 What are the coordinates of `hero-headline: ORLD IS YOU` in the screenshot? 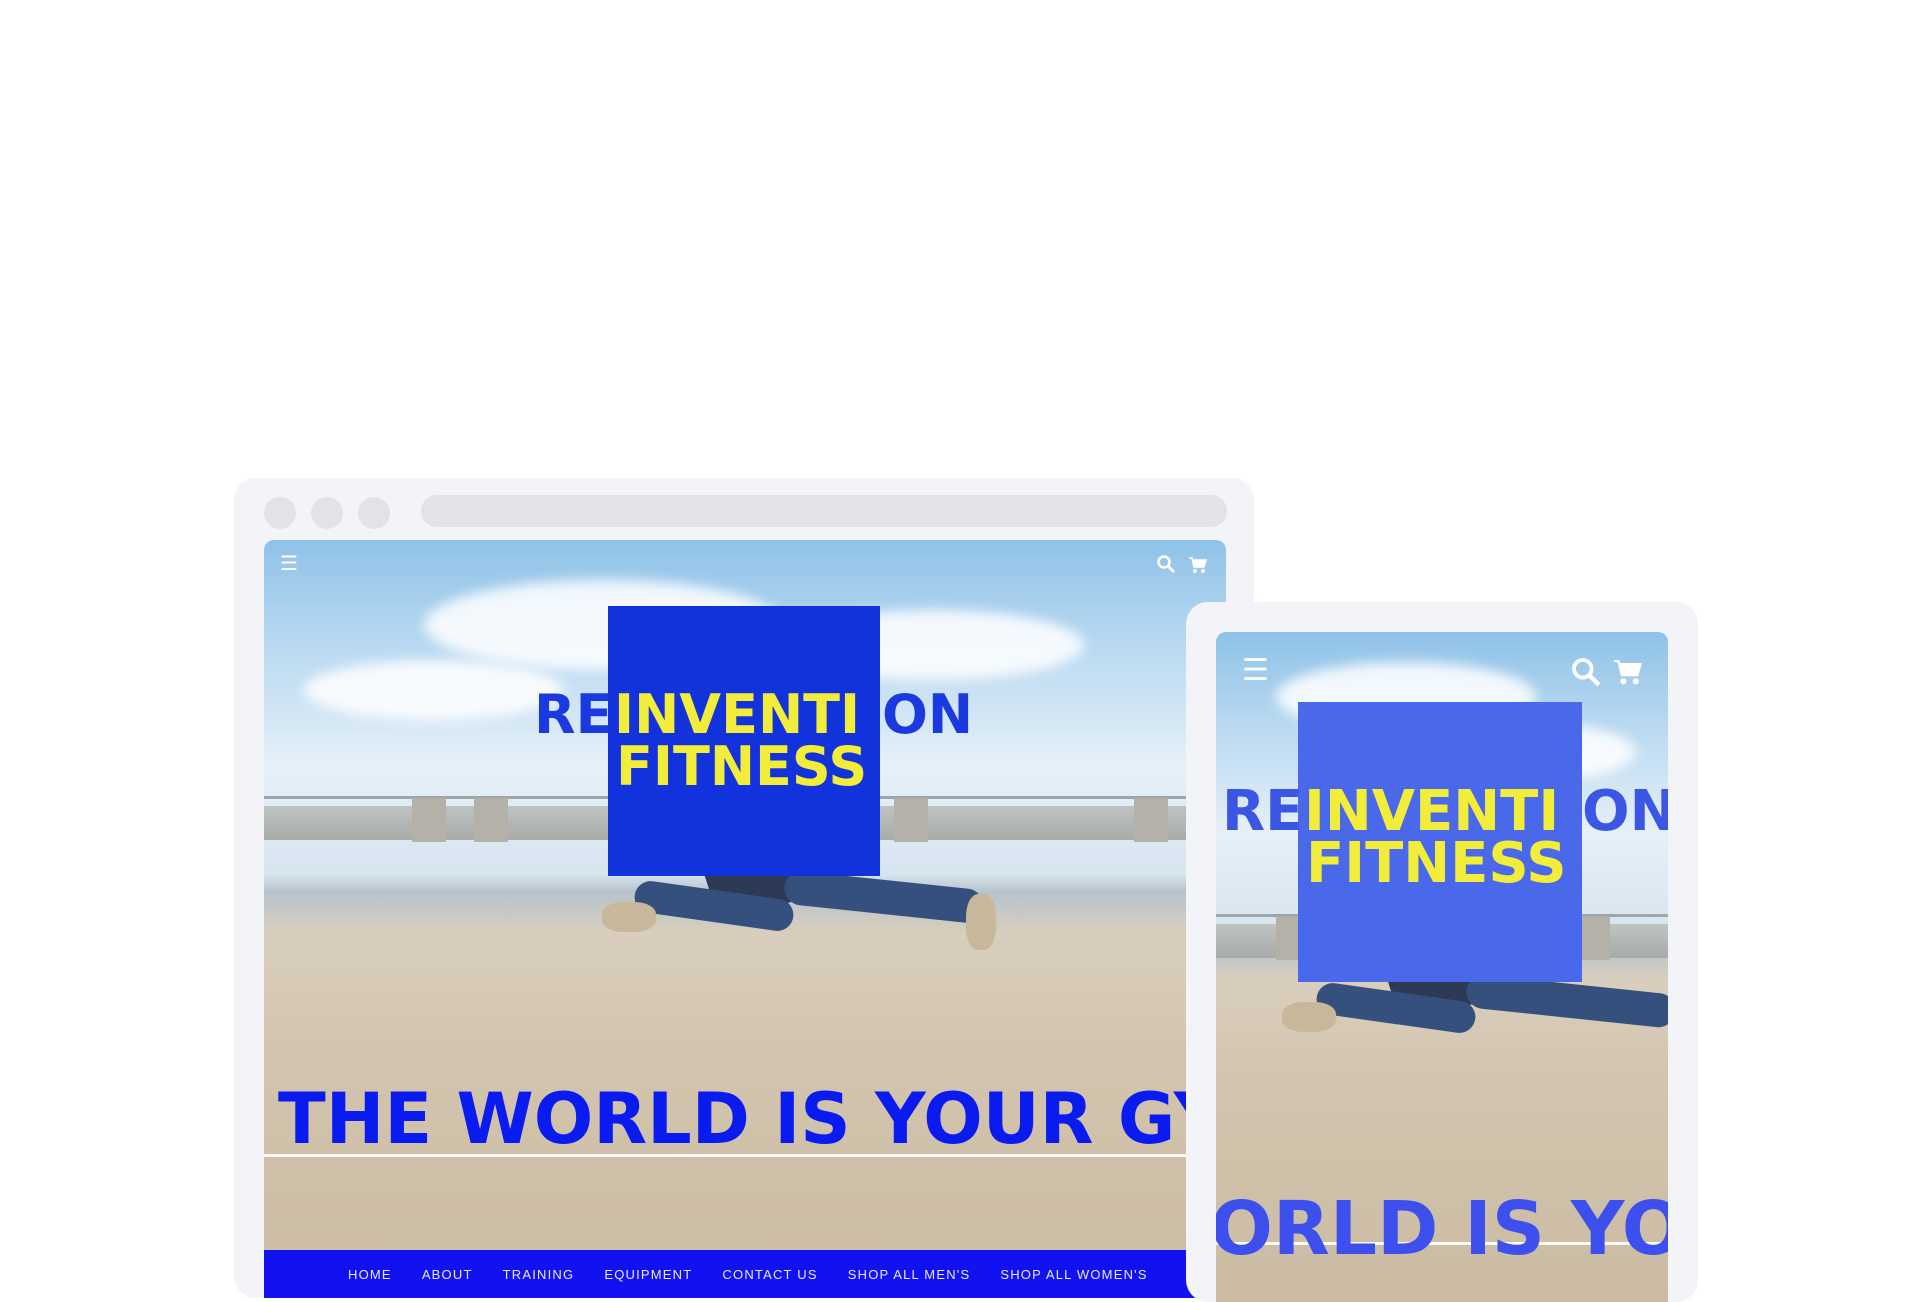 It's located at (1442, 1229).